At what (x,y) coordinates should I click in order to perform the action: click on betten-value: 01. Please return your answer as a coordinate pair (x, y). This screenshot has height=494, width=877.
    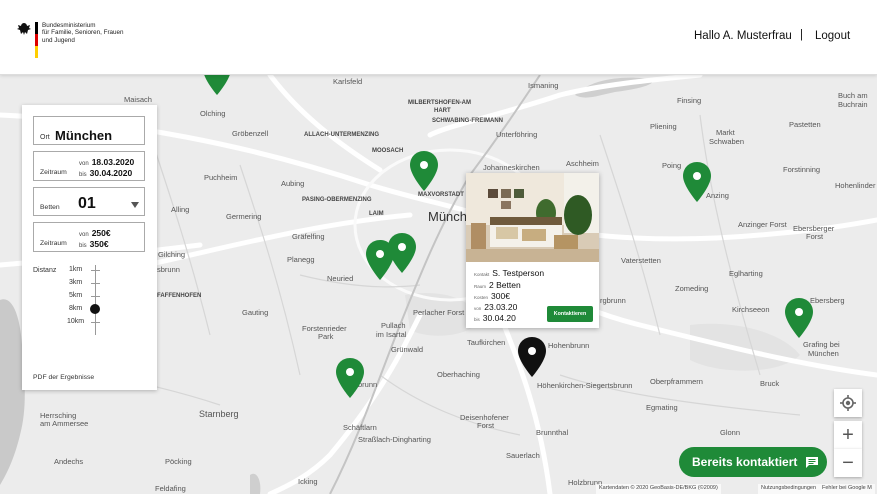
    Looking at the image, I should click on (87, 203).